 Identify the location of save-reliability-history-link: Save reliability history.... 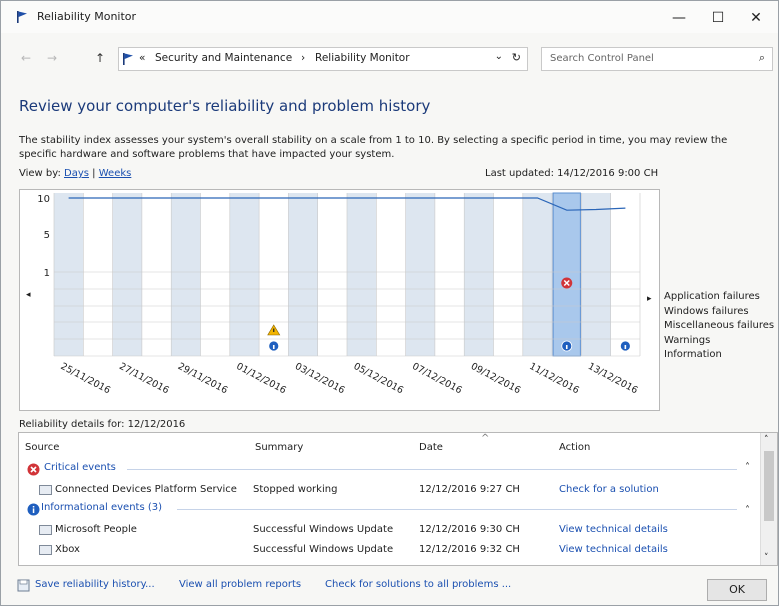
(95, 584).